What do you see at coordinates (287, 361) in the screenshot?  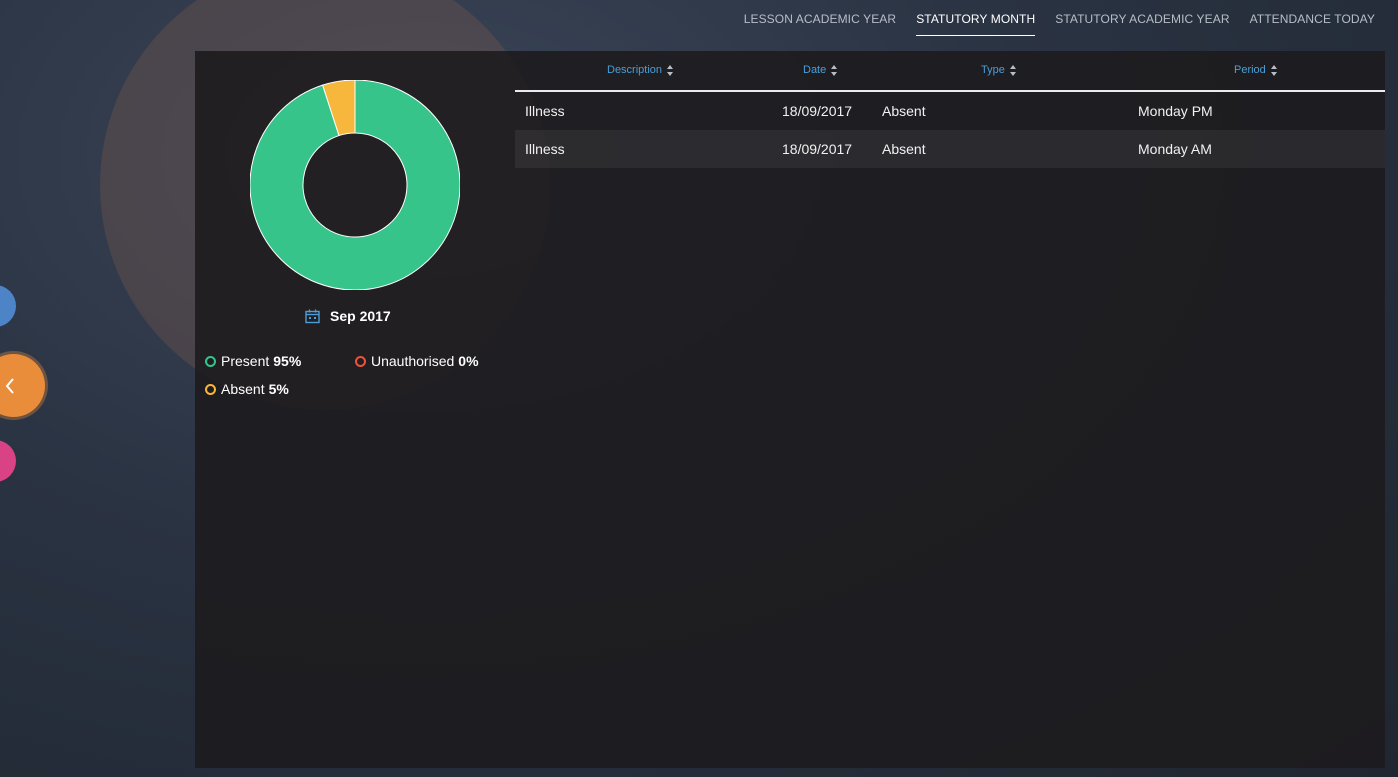 I see `legend-present-value: 95%` at bounding box center [287, 361].